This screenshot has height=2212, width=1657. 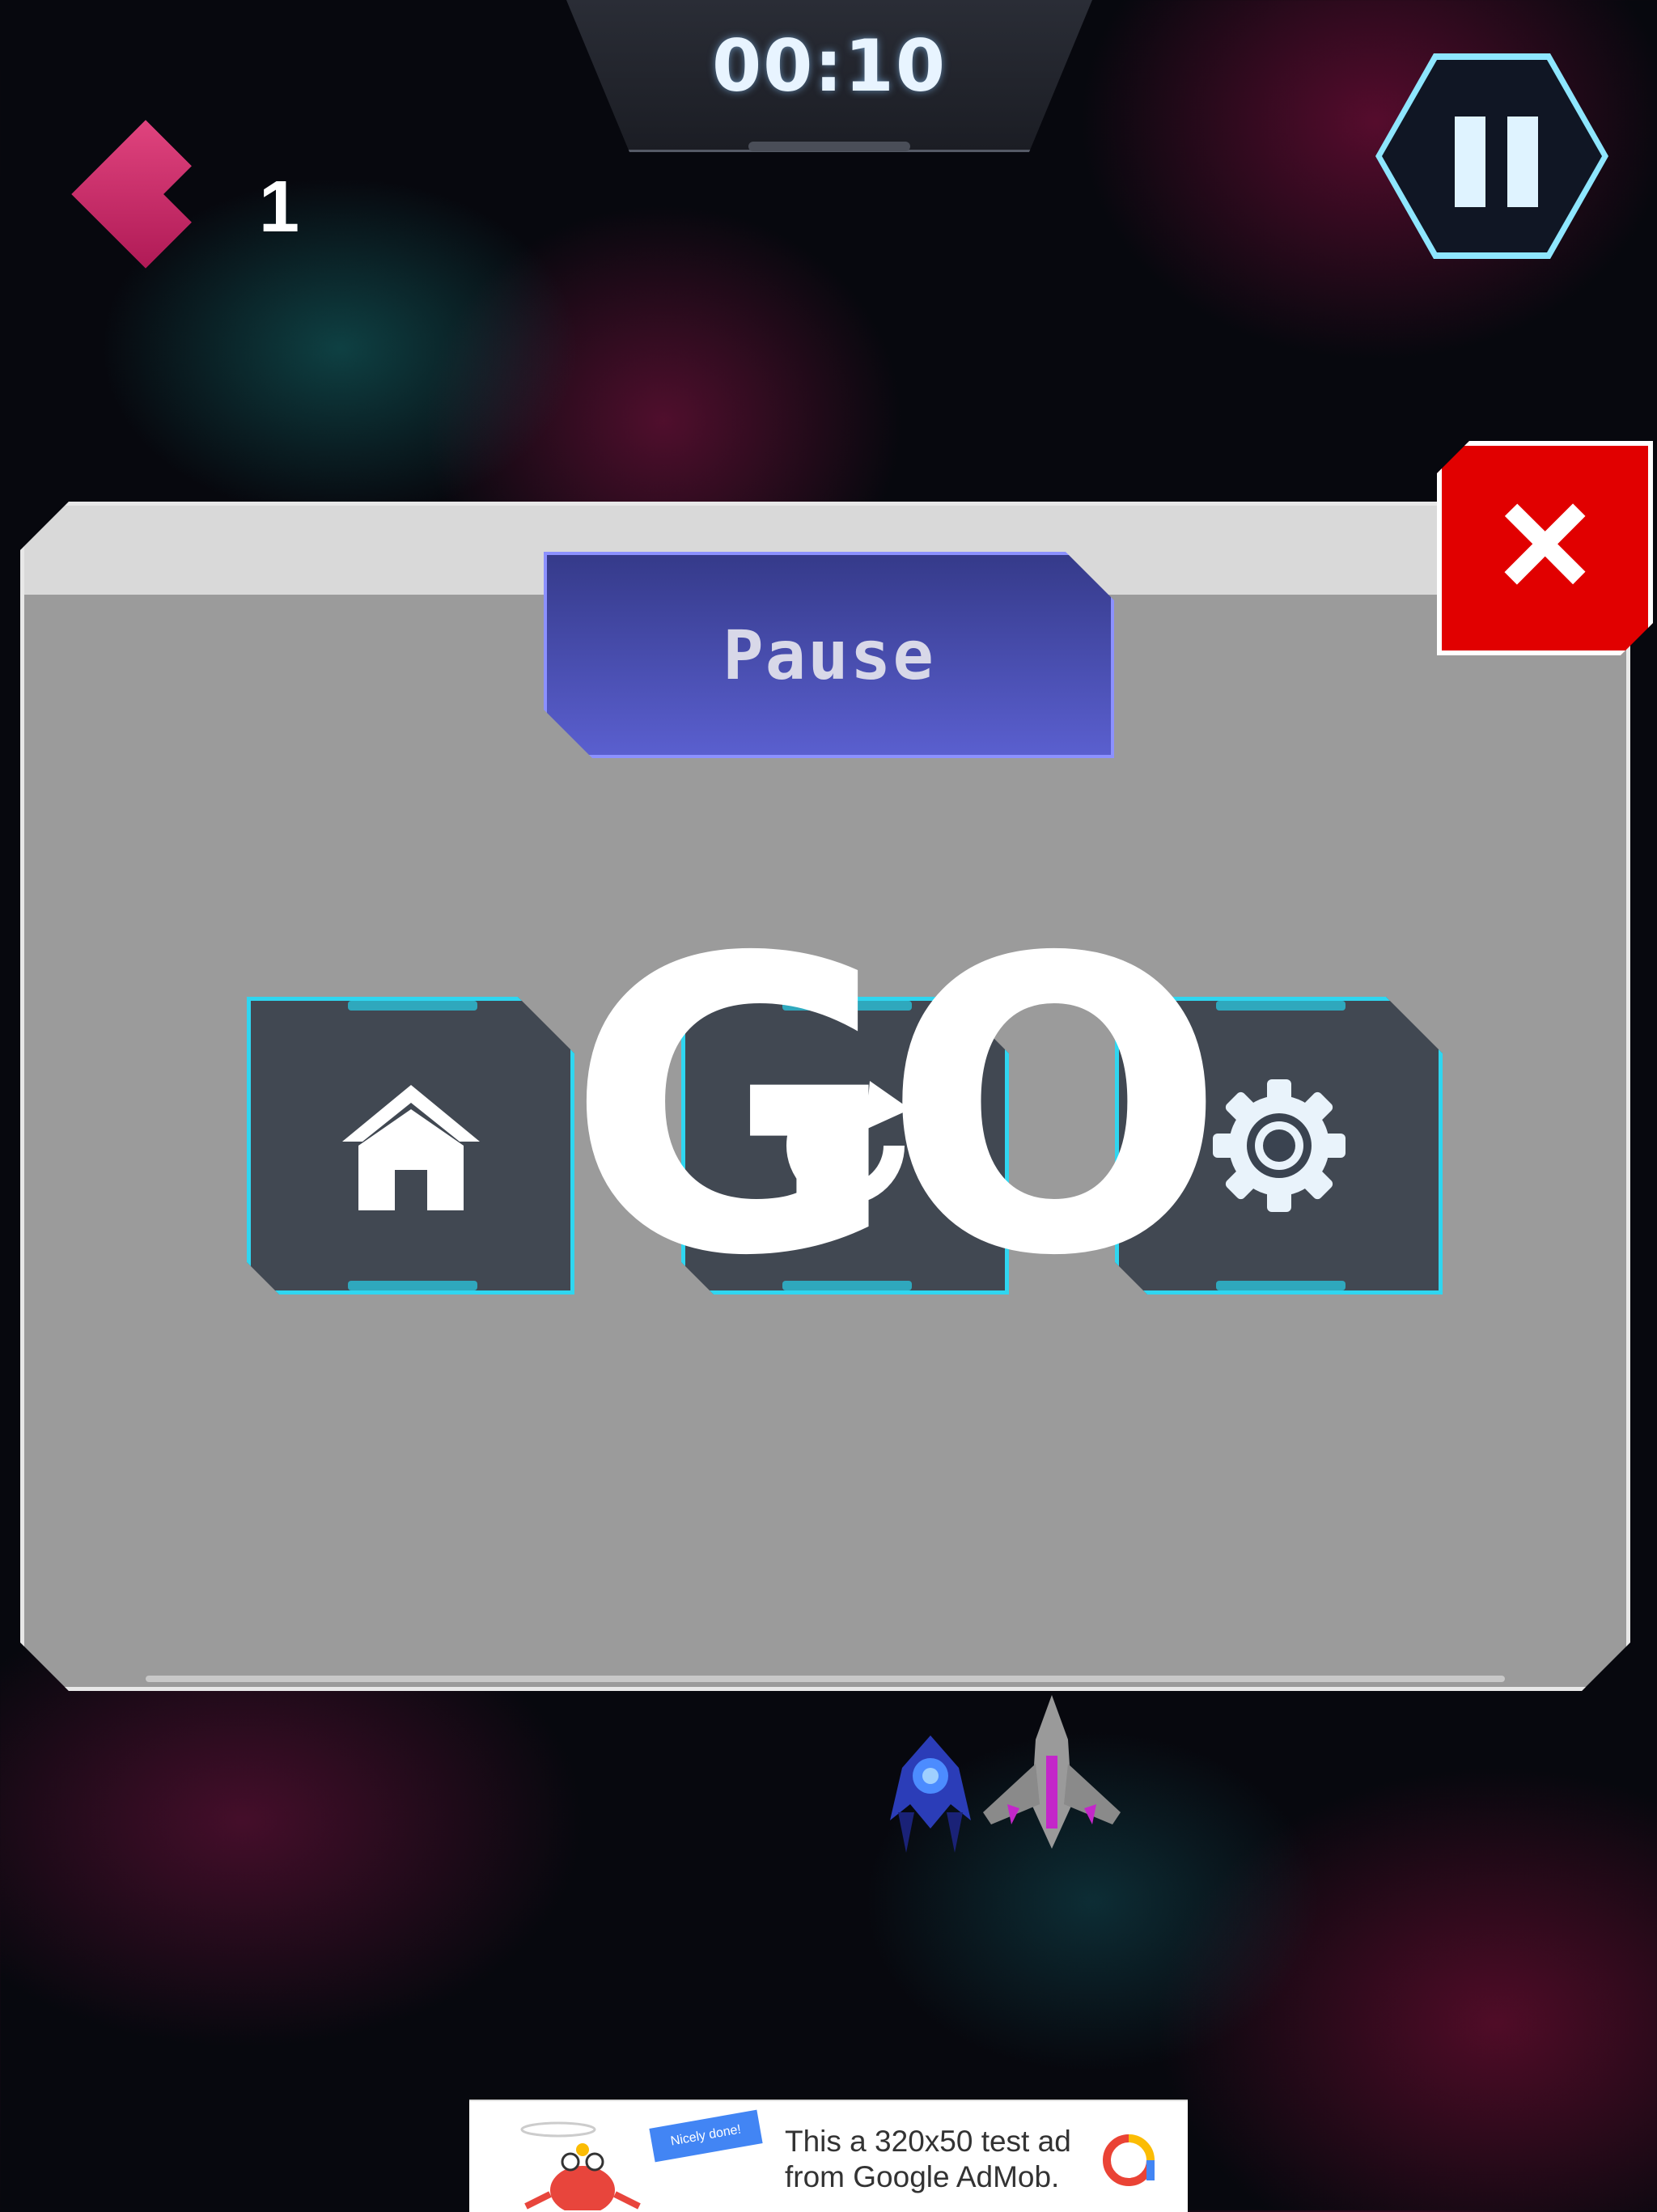 I want to click on gear-icon, so click(x=1279, y=1145).